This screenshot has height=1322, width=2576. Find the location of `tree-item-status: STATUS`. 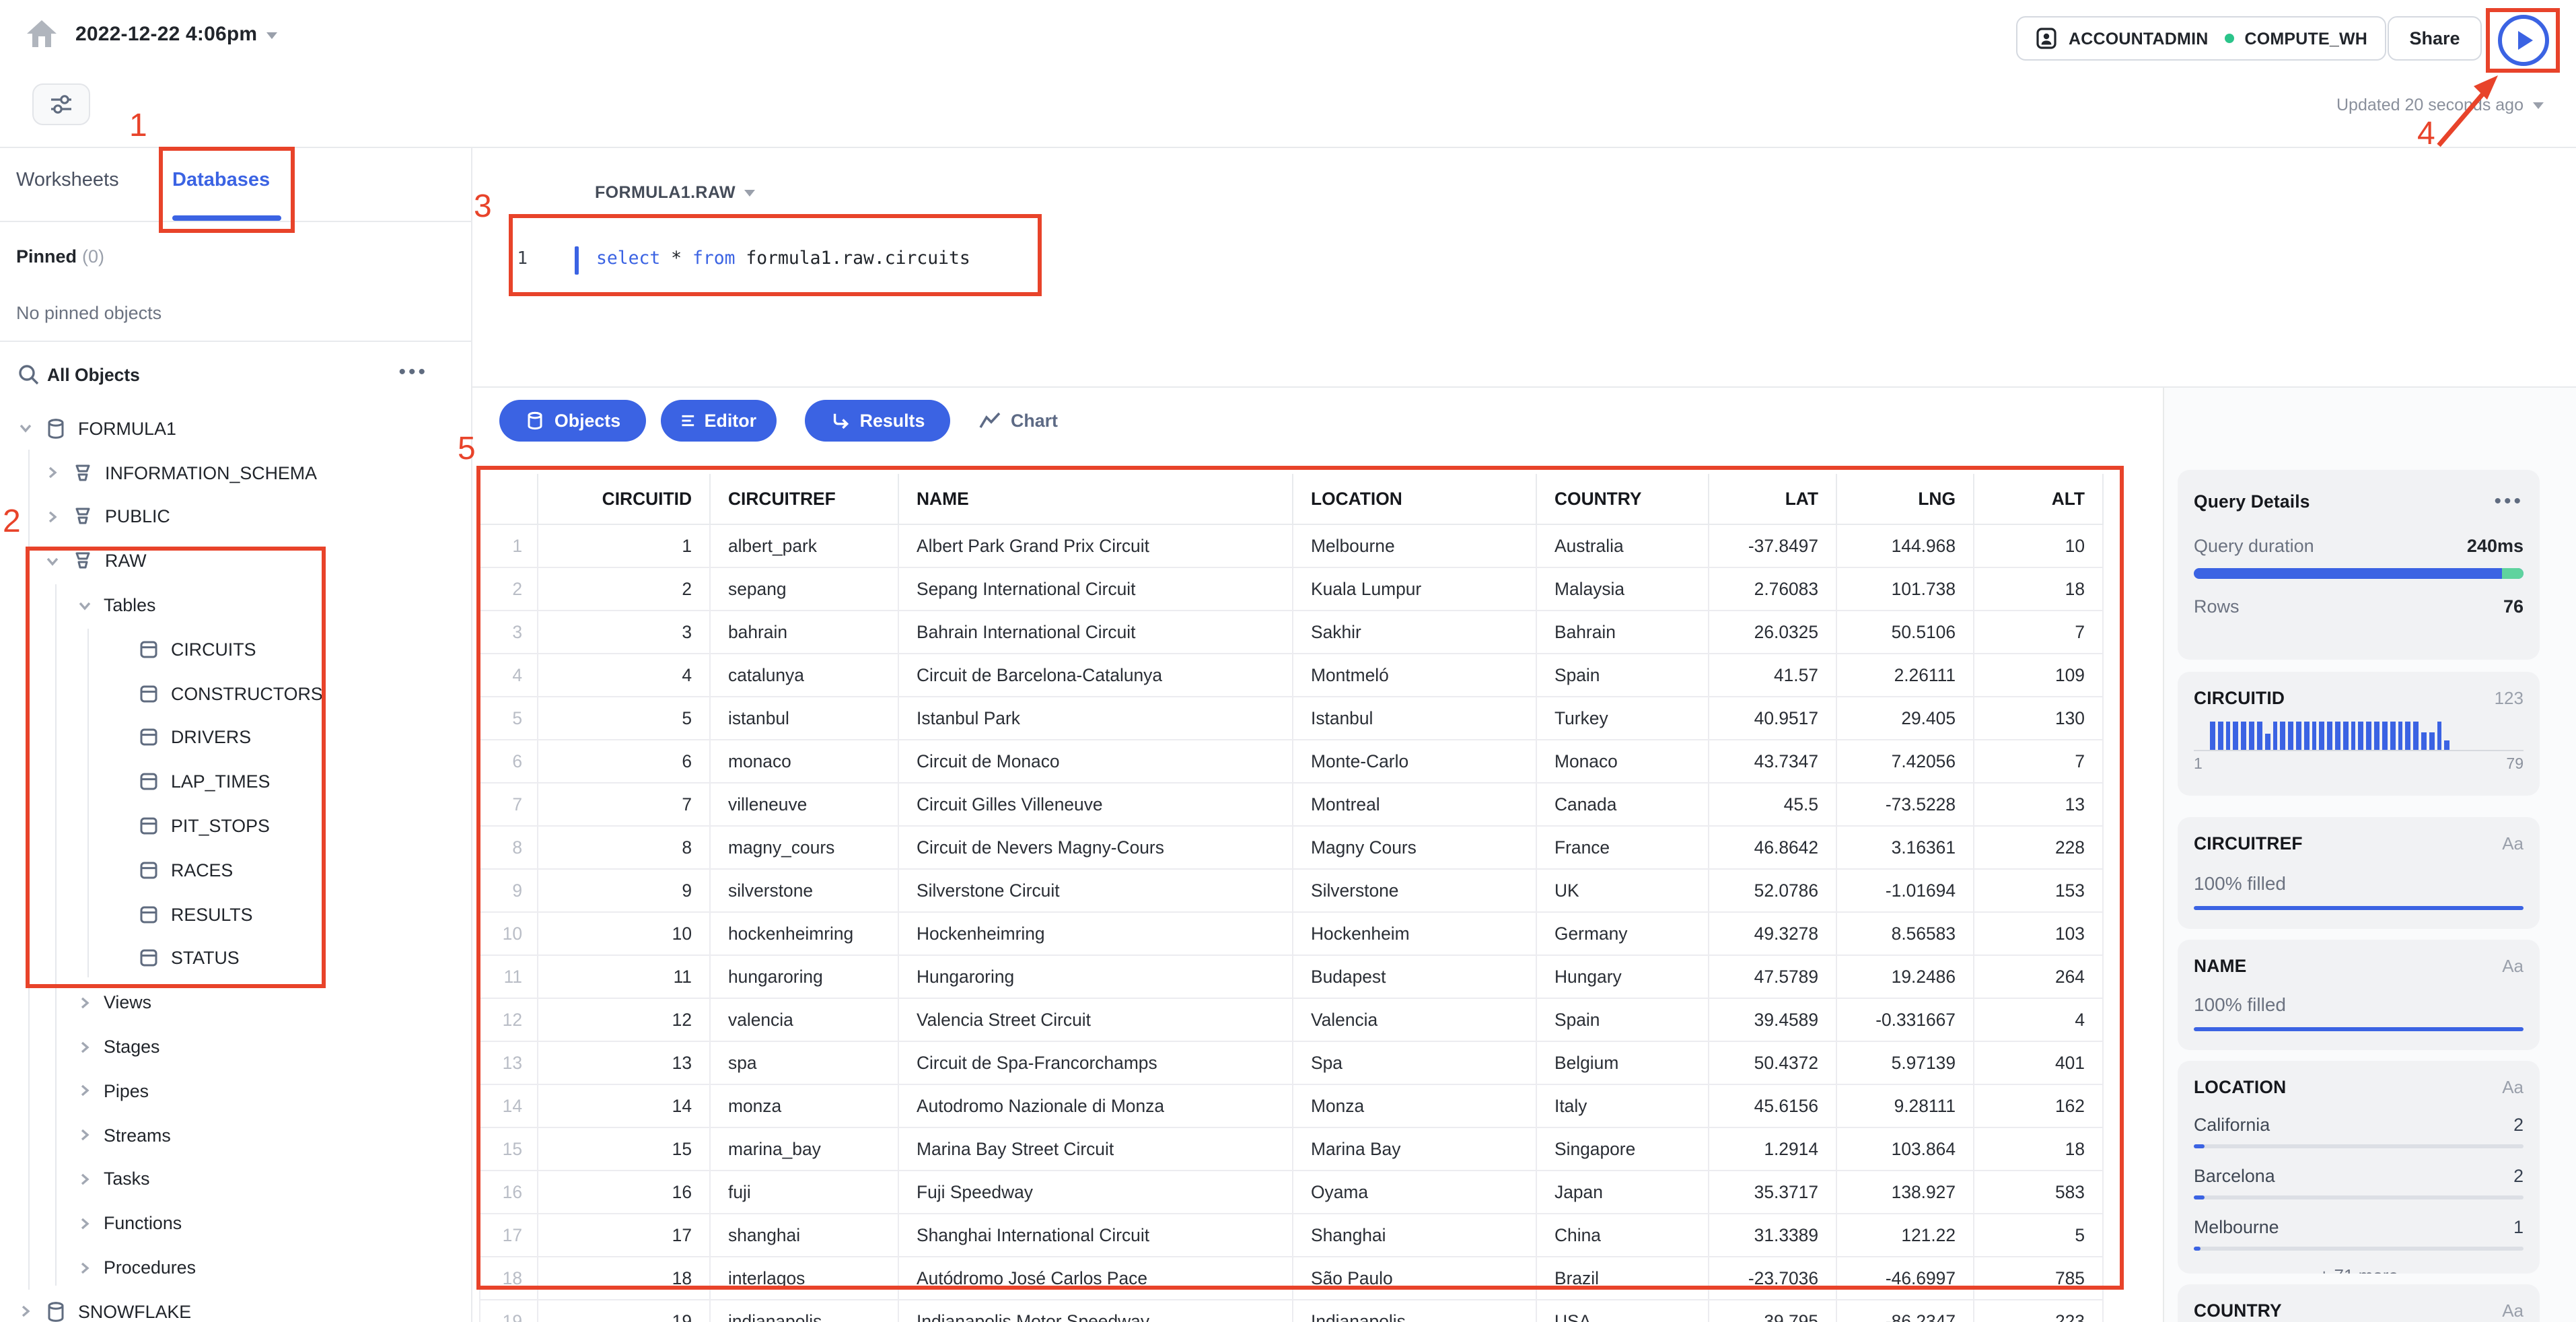

tree-item-status: STATUS is located at coordinates (235, 958).